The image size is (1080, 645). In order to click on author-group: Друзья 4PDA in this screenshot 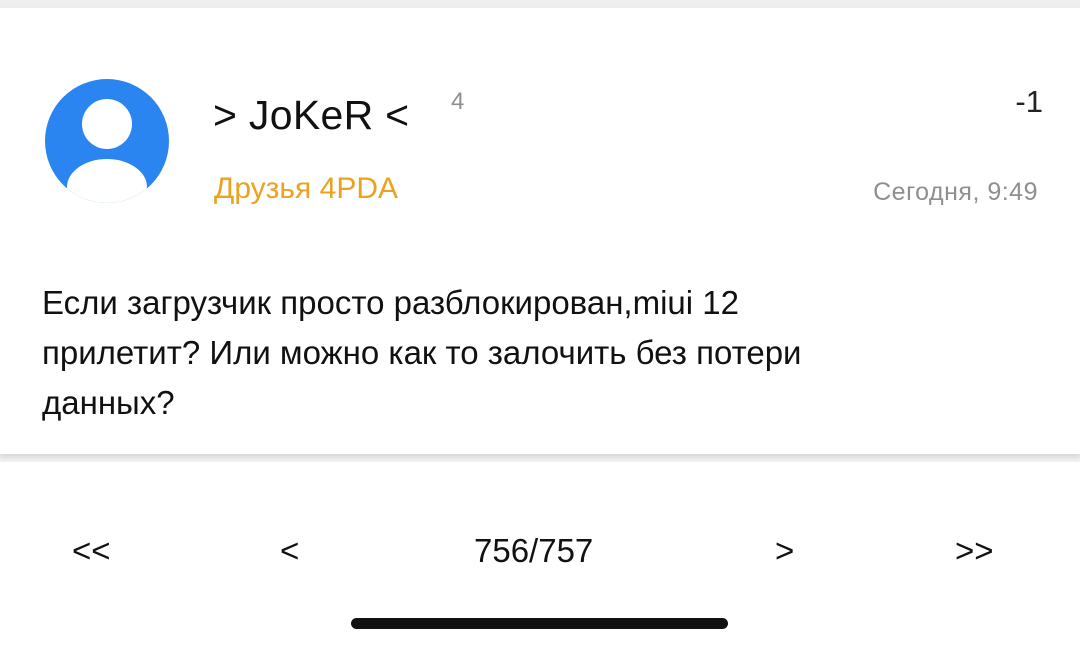, I will do `click(306, 188)`.